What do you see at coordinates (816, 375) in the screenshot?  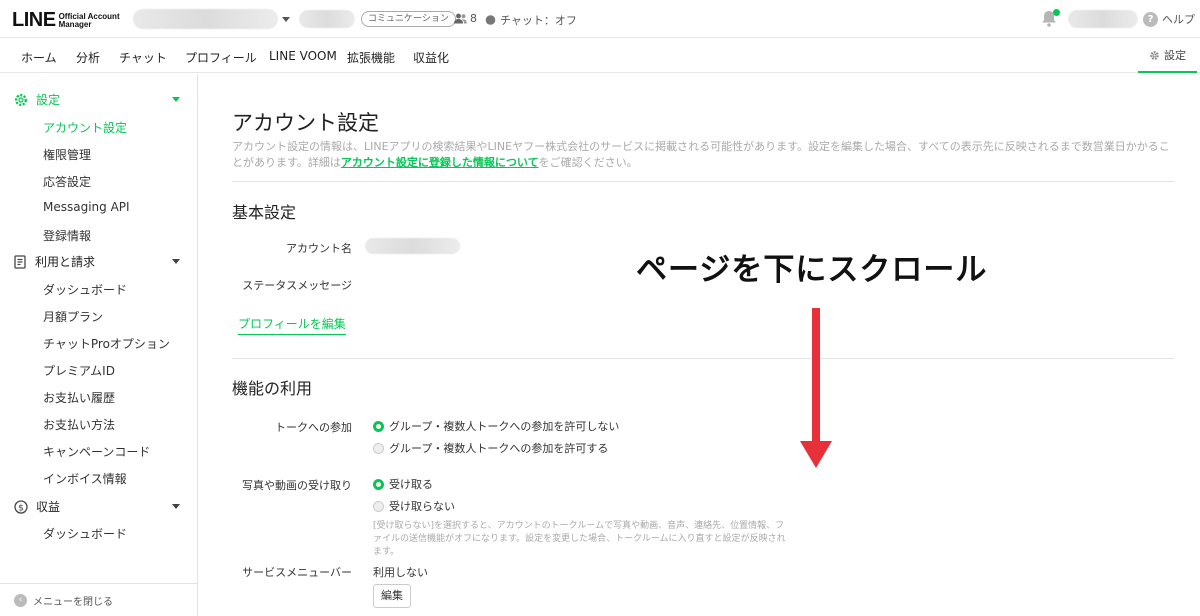 I see `scroll-down-arrow-icon` at bounding box center [816, 375].